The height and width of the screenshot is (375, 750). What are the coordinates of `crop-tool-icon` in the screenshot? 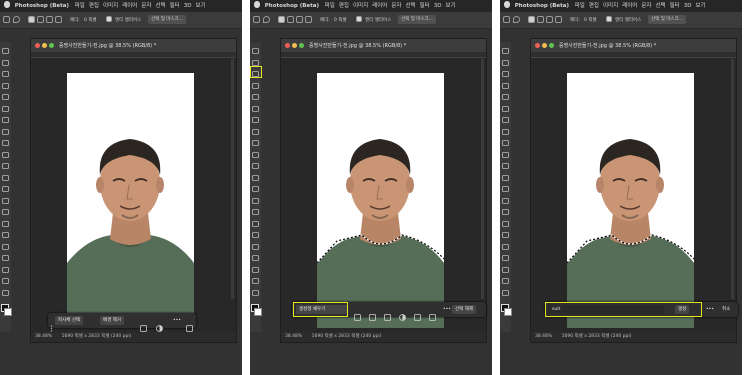 It's located at (255, 97).